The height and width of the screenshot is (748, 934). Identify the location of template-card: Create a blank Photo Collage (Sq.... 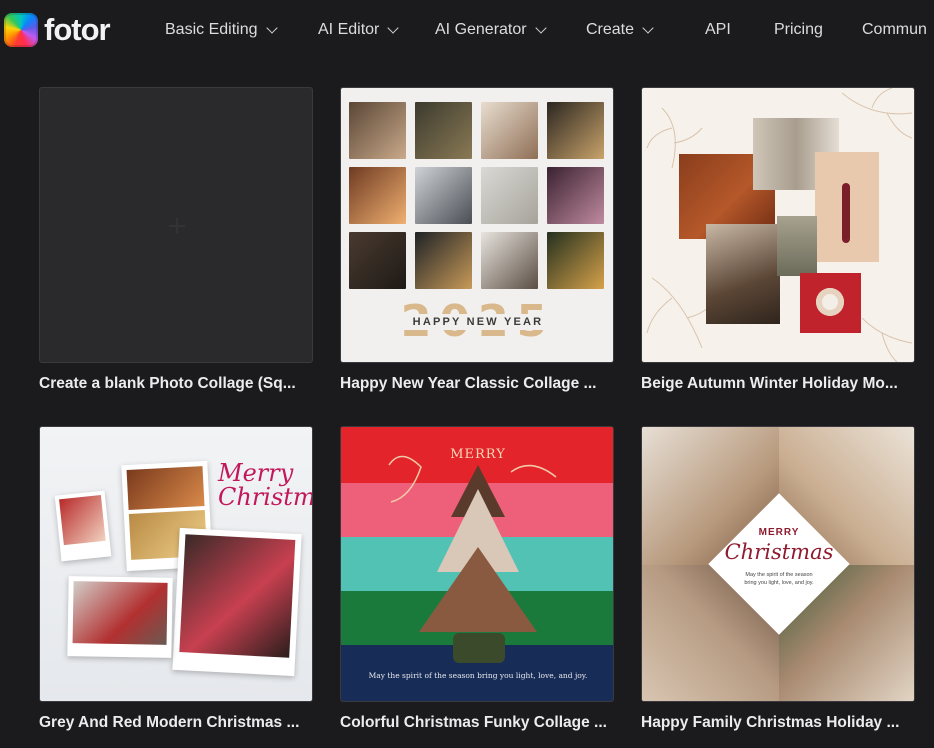
(176, 239).